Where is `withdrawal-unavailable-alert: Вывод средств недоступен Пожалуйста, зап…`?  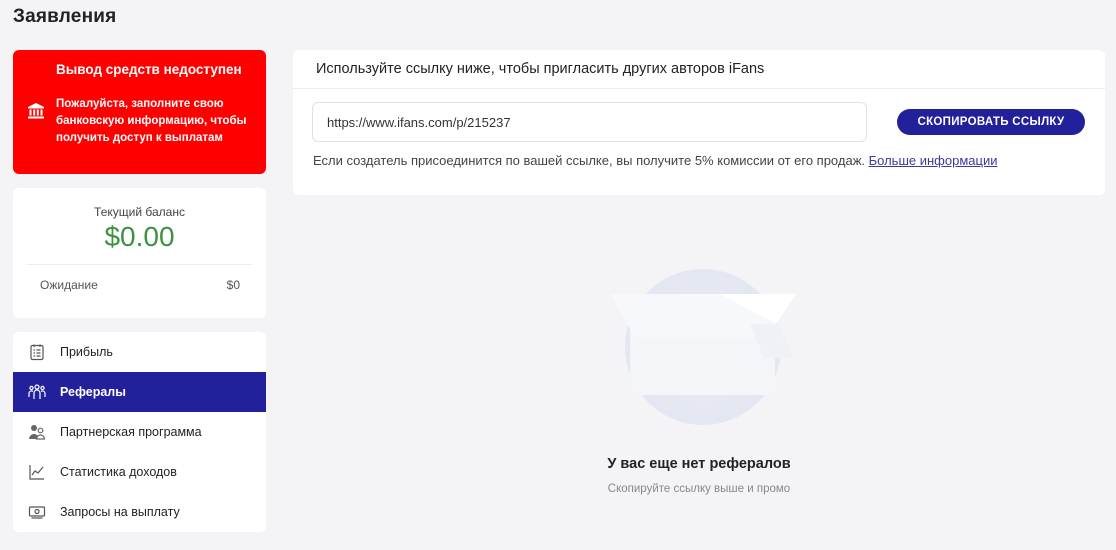
withdrawal-unavailable-alert: Вывод средств недоступен Пожалуйста, зап… is located at coordinates (139, 112).